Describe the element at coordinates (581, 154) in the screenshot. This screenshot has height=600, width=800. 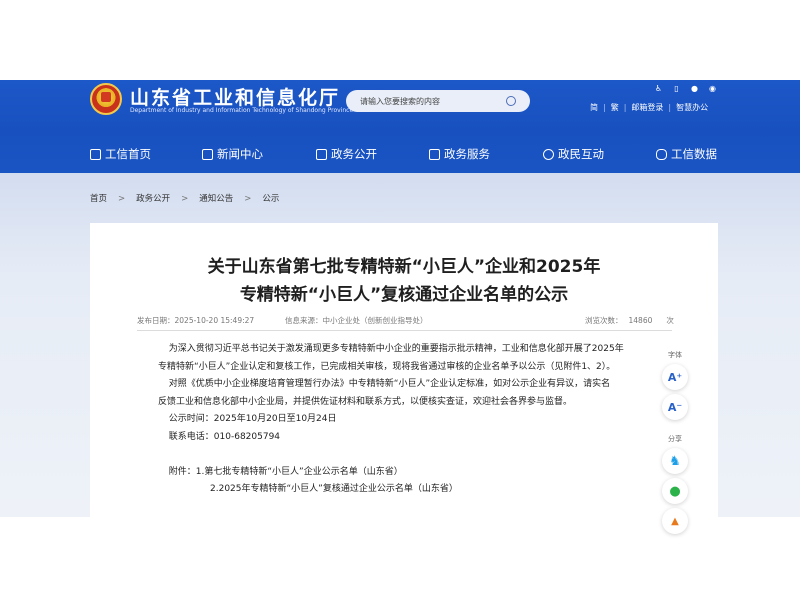
I see `nav-label: 政民互动` at that location.